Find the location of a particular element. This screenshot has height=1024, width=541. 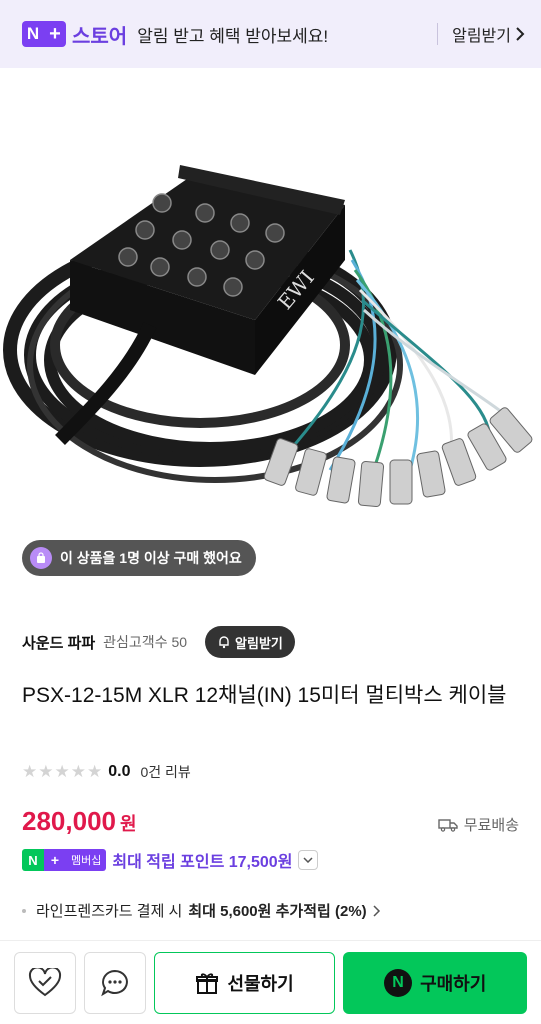

product-title: PSX-12-15M XLR 12채널(IN) 15미터 멀티박스 케이블 is located at coordinates (264, 695).